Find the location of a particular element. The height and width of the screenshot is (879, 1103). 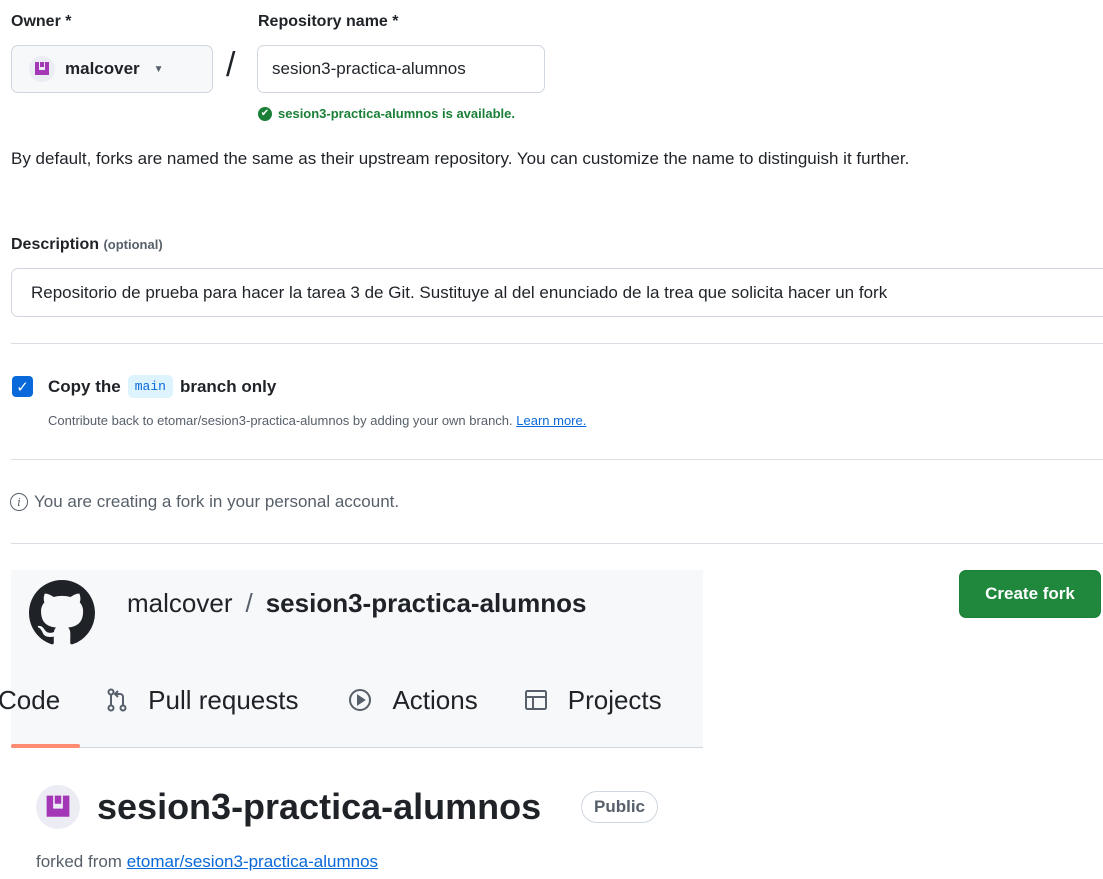

upstream-repo-link: etomar/sesion3-practica-alumnos is located at coordinates (252, 861).